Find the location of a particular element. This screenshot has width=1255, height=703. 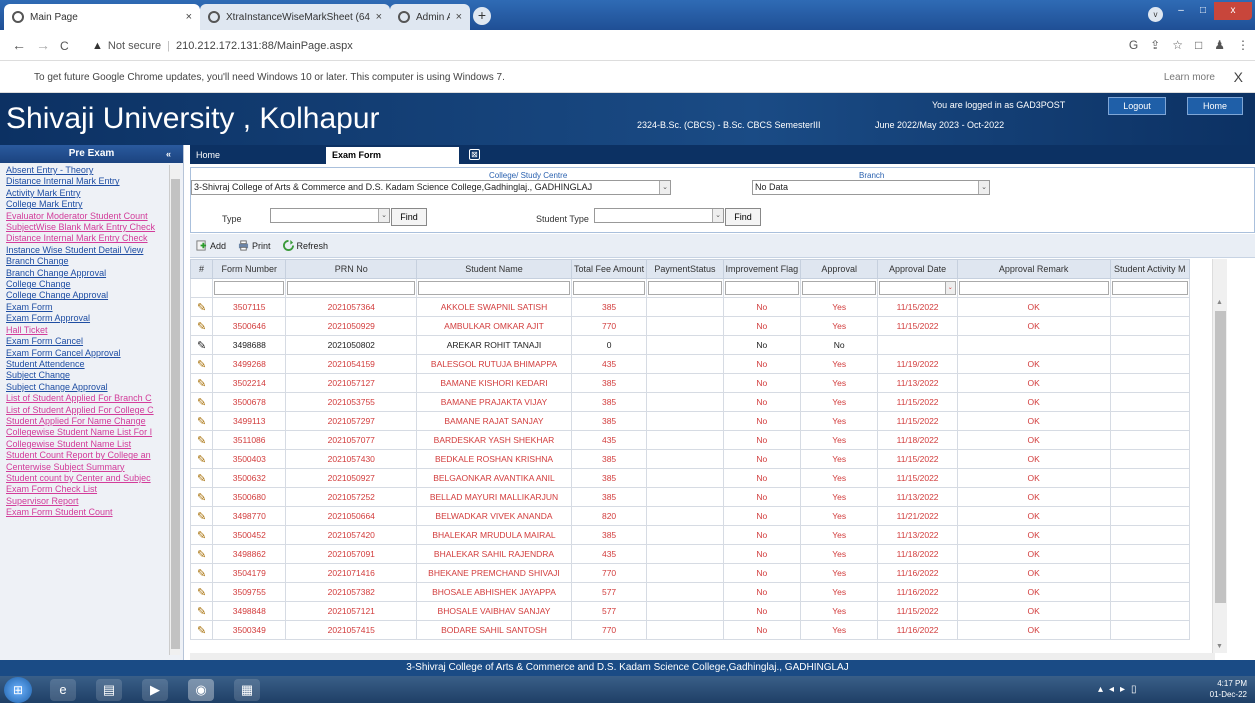

sidebar-item: Exam Form Student Count is located at coordinates (85, 512).